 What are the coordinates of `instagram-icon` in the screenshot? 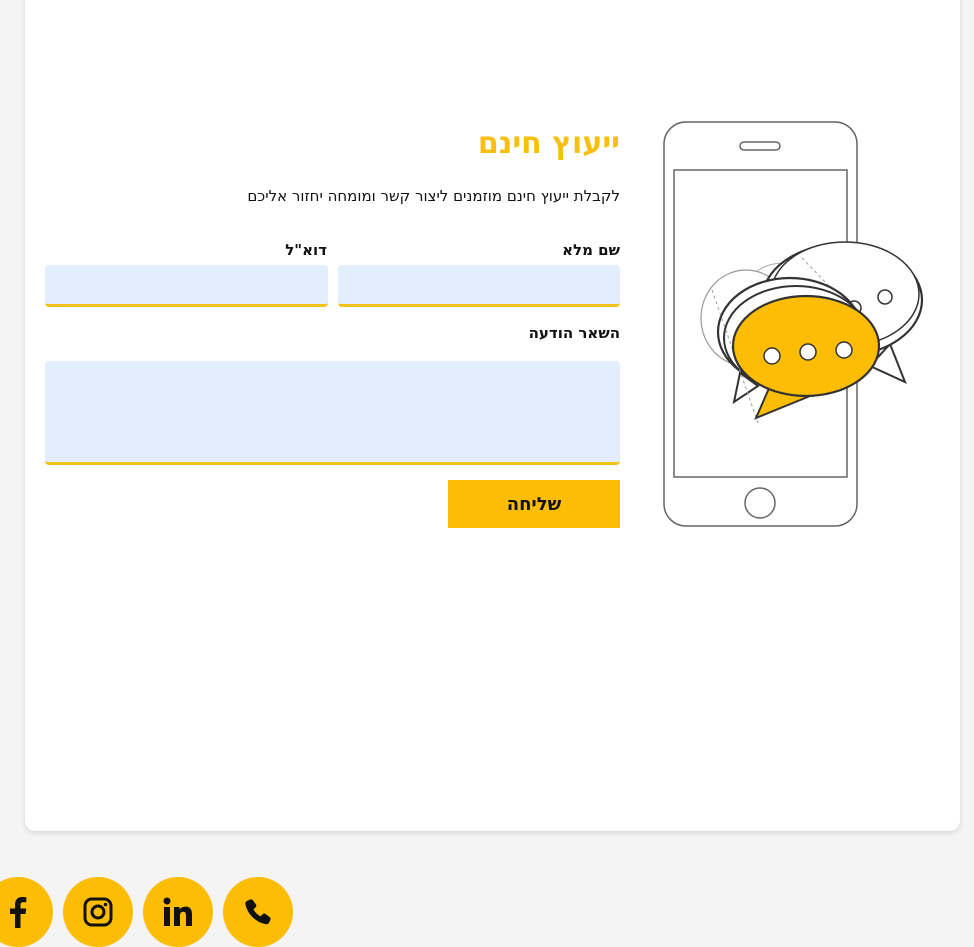 It's located at (98, 912).